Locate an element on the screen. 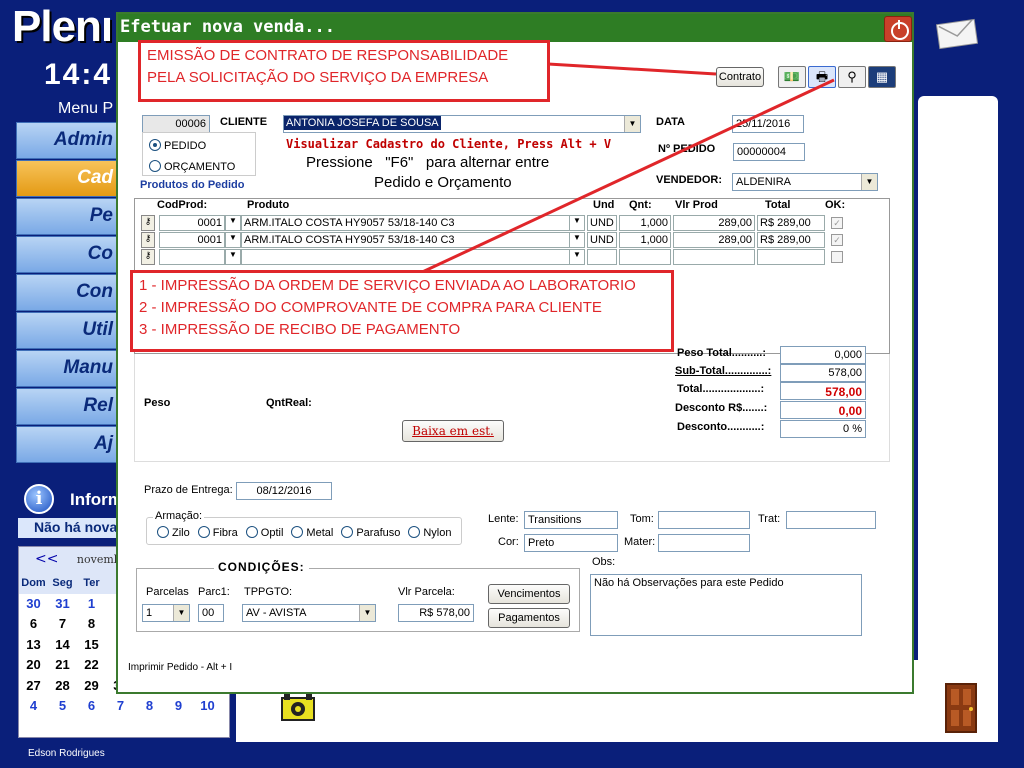 The image size is (1024, 768). calendar-day: 9 is located at coordinates (178, 706).